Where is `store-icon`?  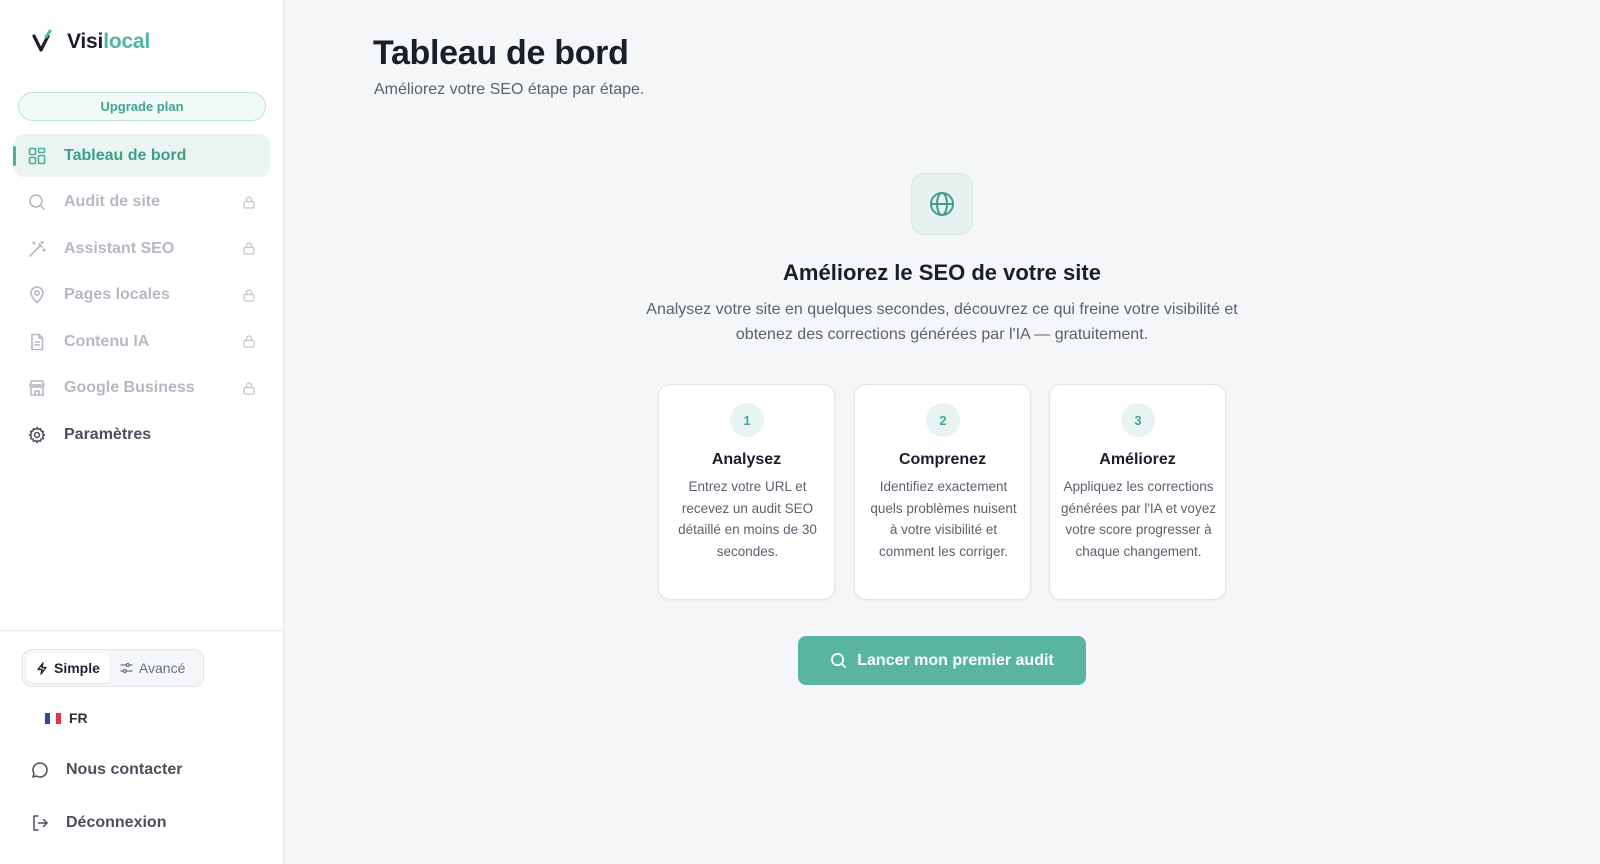
store-icon is located at coordinates (37, 388).